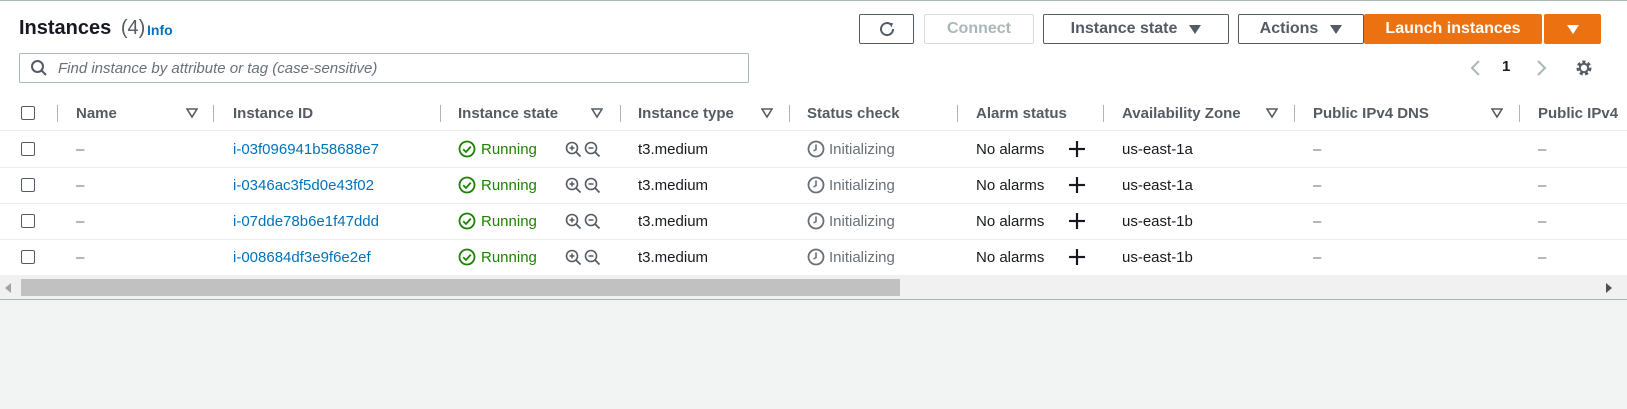 Image resolution: width=1627 pixels, height=409 pixels. I want to click on column-header-instance-type: Instance type, so click(686, 113).